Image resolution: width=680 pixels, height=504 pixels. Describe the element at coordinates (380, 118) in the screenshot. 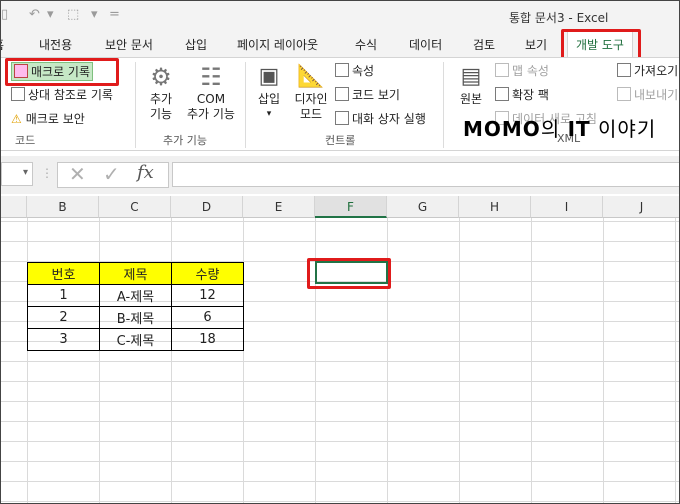

I see `run-dialog-button: 대화 상자 실행` at that location.